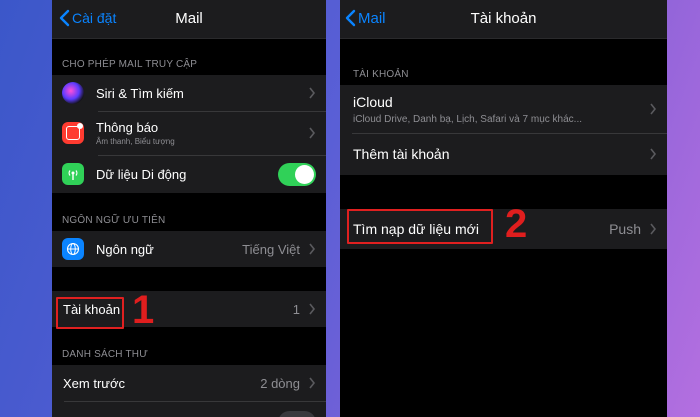 The width and height of the screenshot is (700, 417). I want to click on step-number-1: 1, so click(143, 310).